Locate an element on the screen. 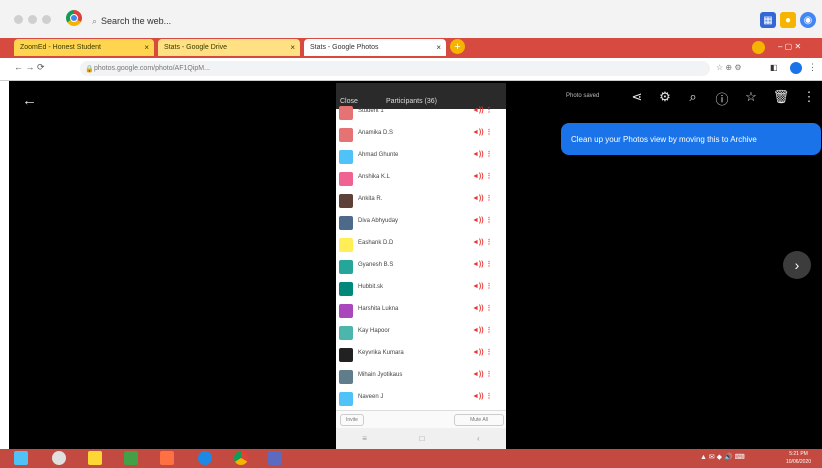 The height and width of the screenshot is (468, 822). nav-arrows-icon: ← → ⟳ is located at coordinates (29, 67).